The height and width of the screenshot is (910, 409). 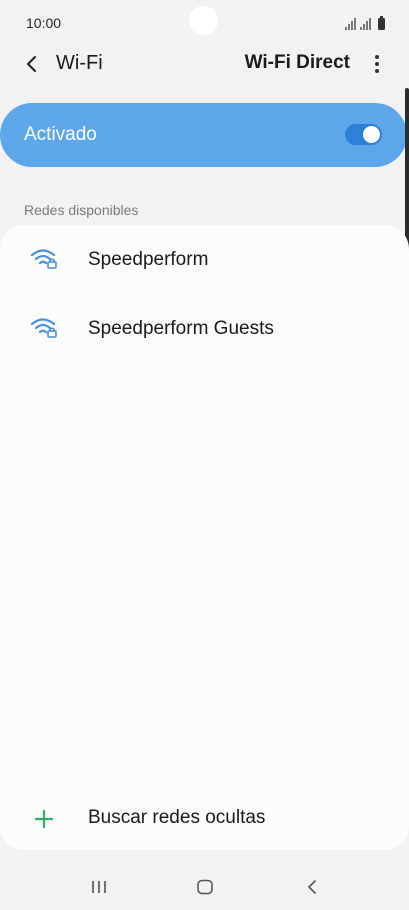 I want to click on add-hidden-network-button: Buscar redes ocultas, so click(x=204, y=823).